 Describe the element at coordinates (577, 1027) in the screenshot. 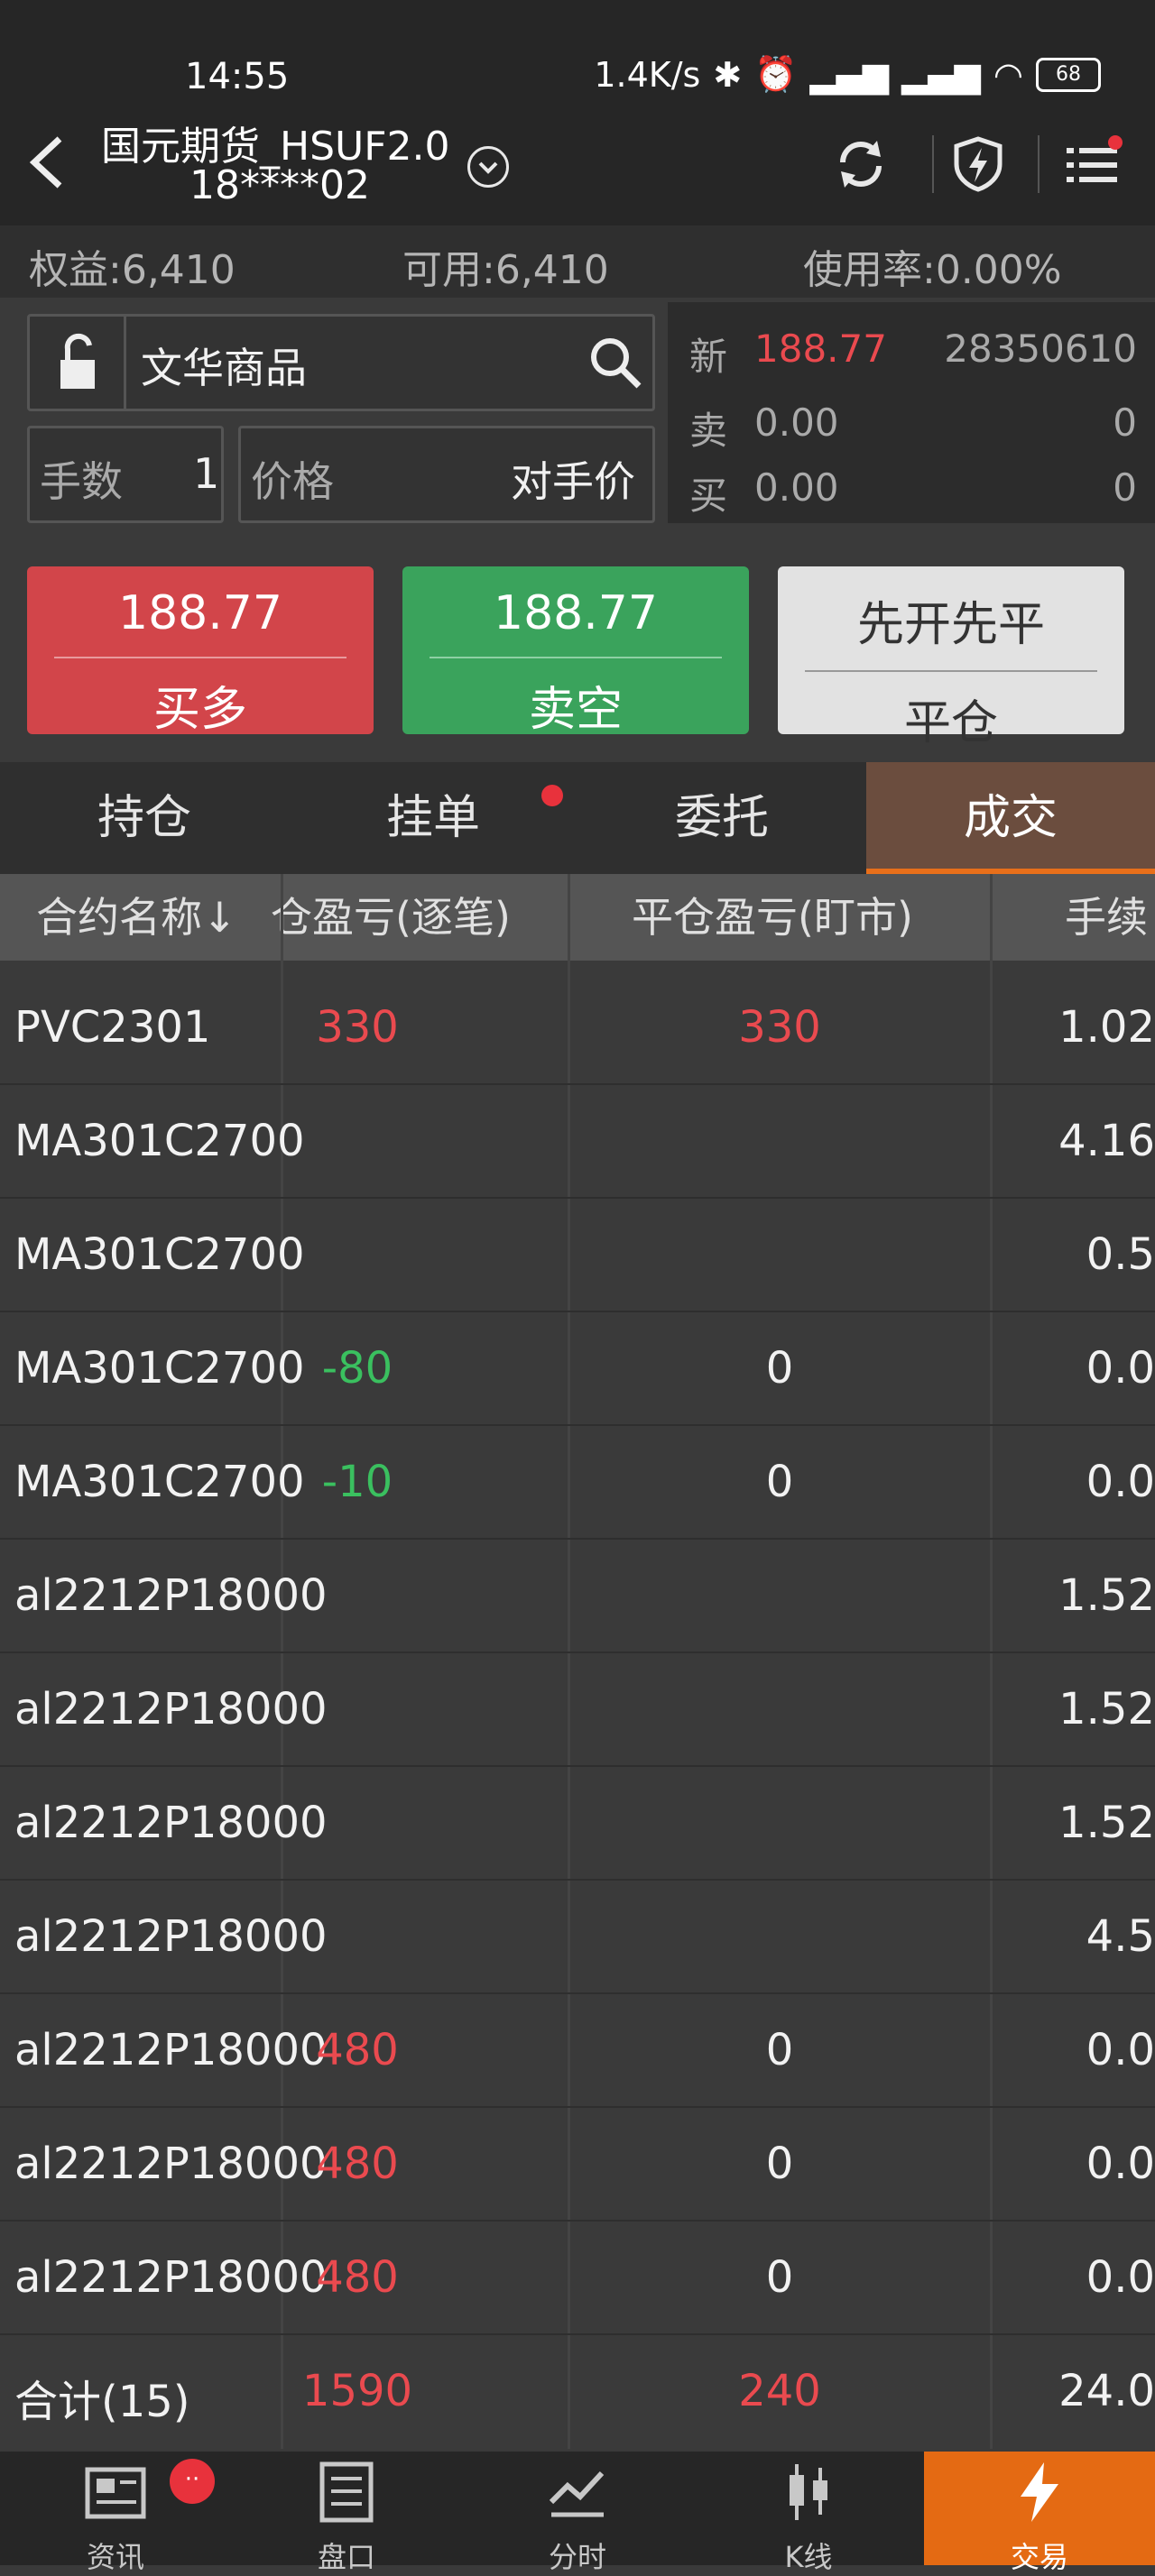

I see `table-row: PVC2301 330 330 1.02` at that location.